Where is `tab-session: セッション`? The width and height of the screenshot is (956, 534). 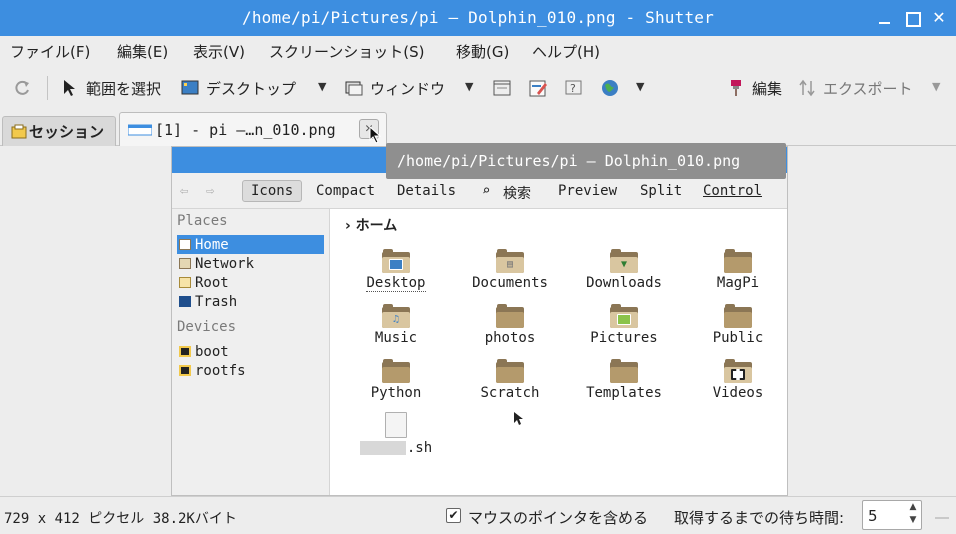 tab-session: セッション is located at coordinates (59, 131).